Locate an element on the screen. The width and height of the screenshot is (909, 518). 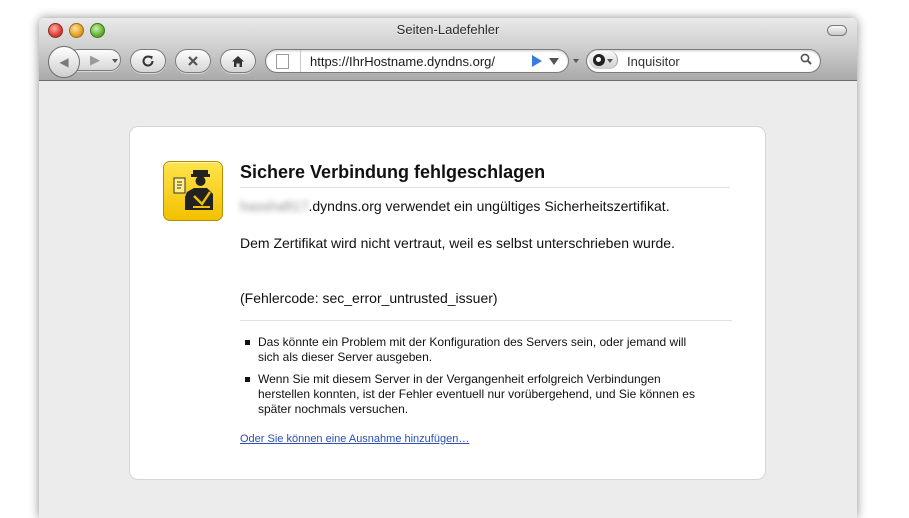
blurred-hostname: hasshaft17 is located at coordinates (274, 206).